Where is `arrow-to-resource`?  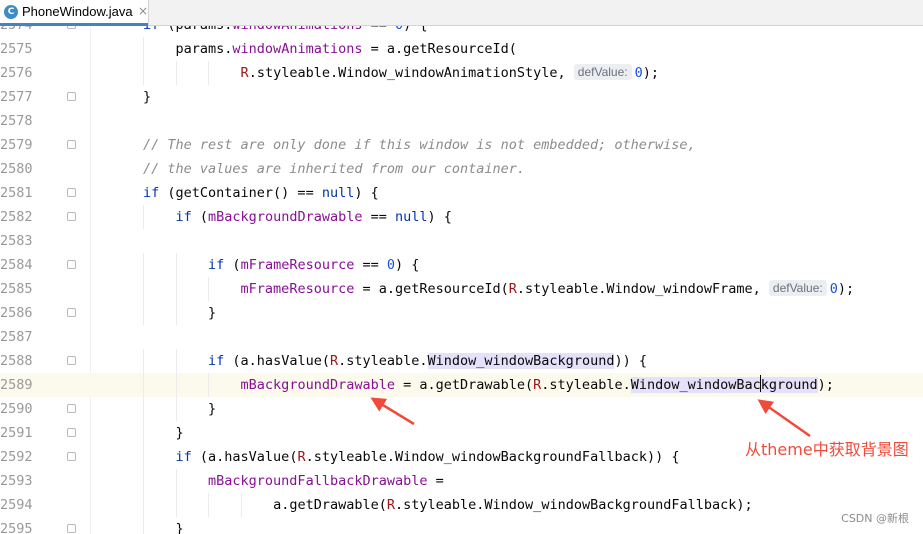 arrow-to-resource is located at coordinates (784, 418).